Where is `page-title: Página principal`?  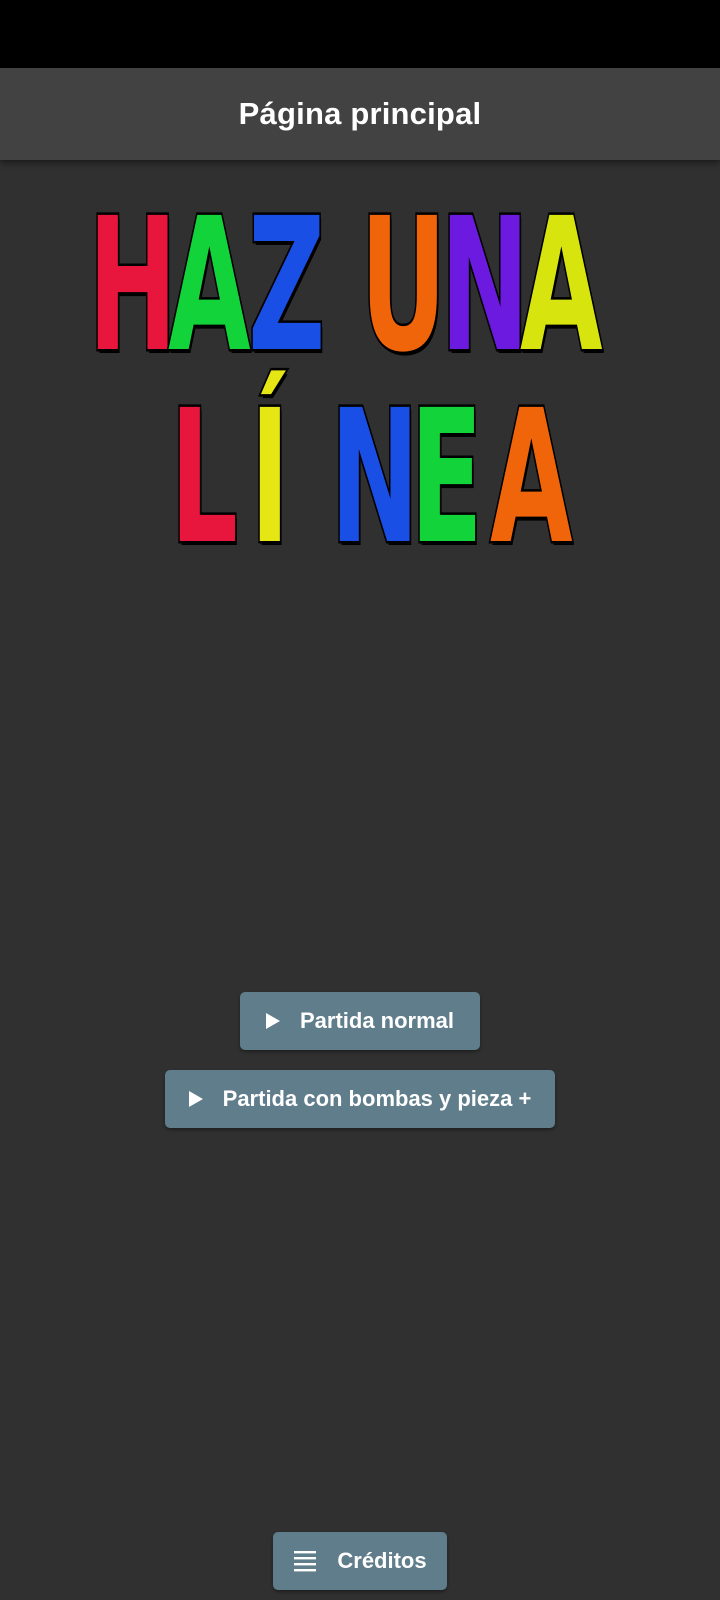
page-title: Página principal is located at coordinates (360, 113).